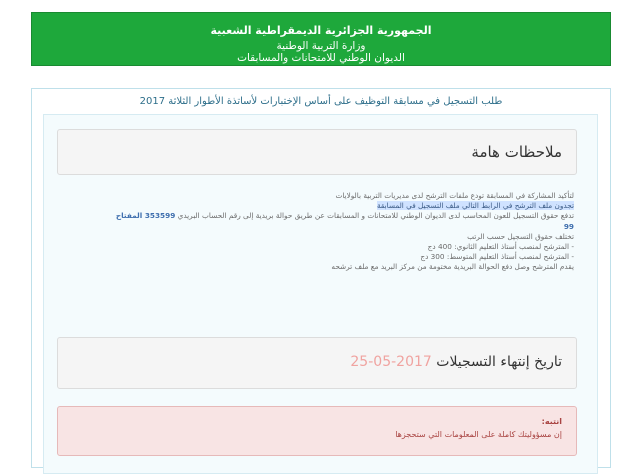 The width and height of the screenshot is (640, 474). What do you see at coordinates (568, 226) in the screenshot?
I see `note-line-4: 99` at bounding box center [568, 226].